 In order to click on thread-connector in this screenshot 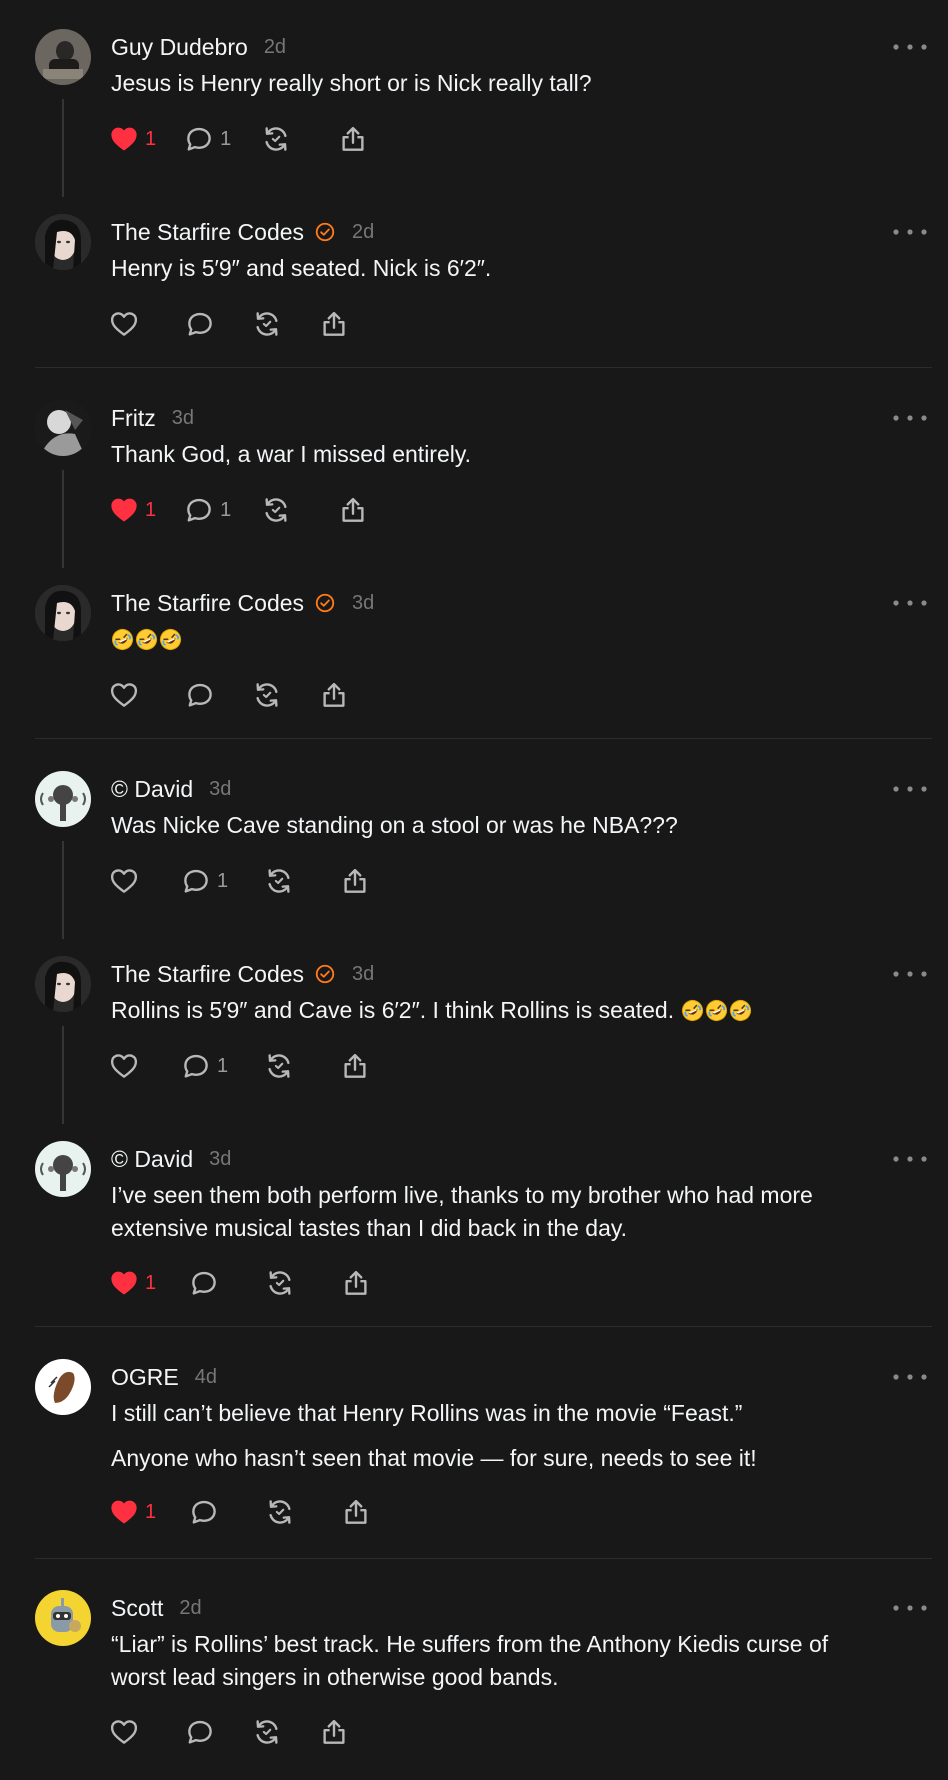, I will do `click(63, 148)`.